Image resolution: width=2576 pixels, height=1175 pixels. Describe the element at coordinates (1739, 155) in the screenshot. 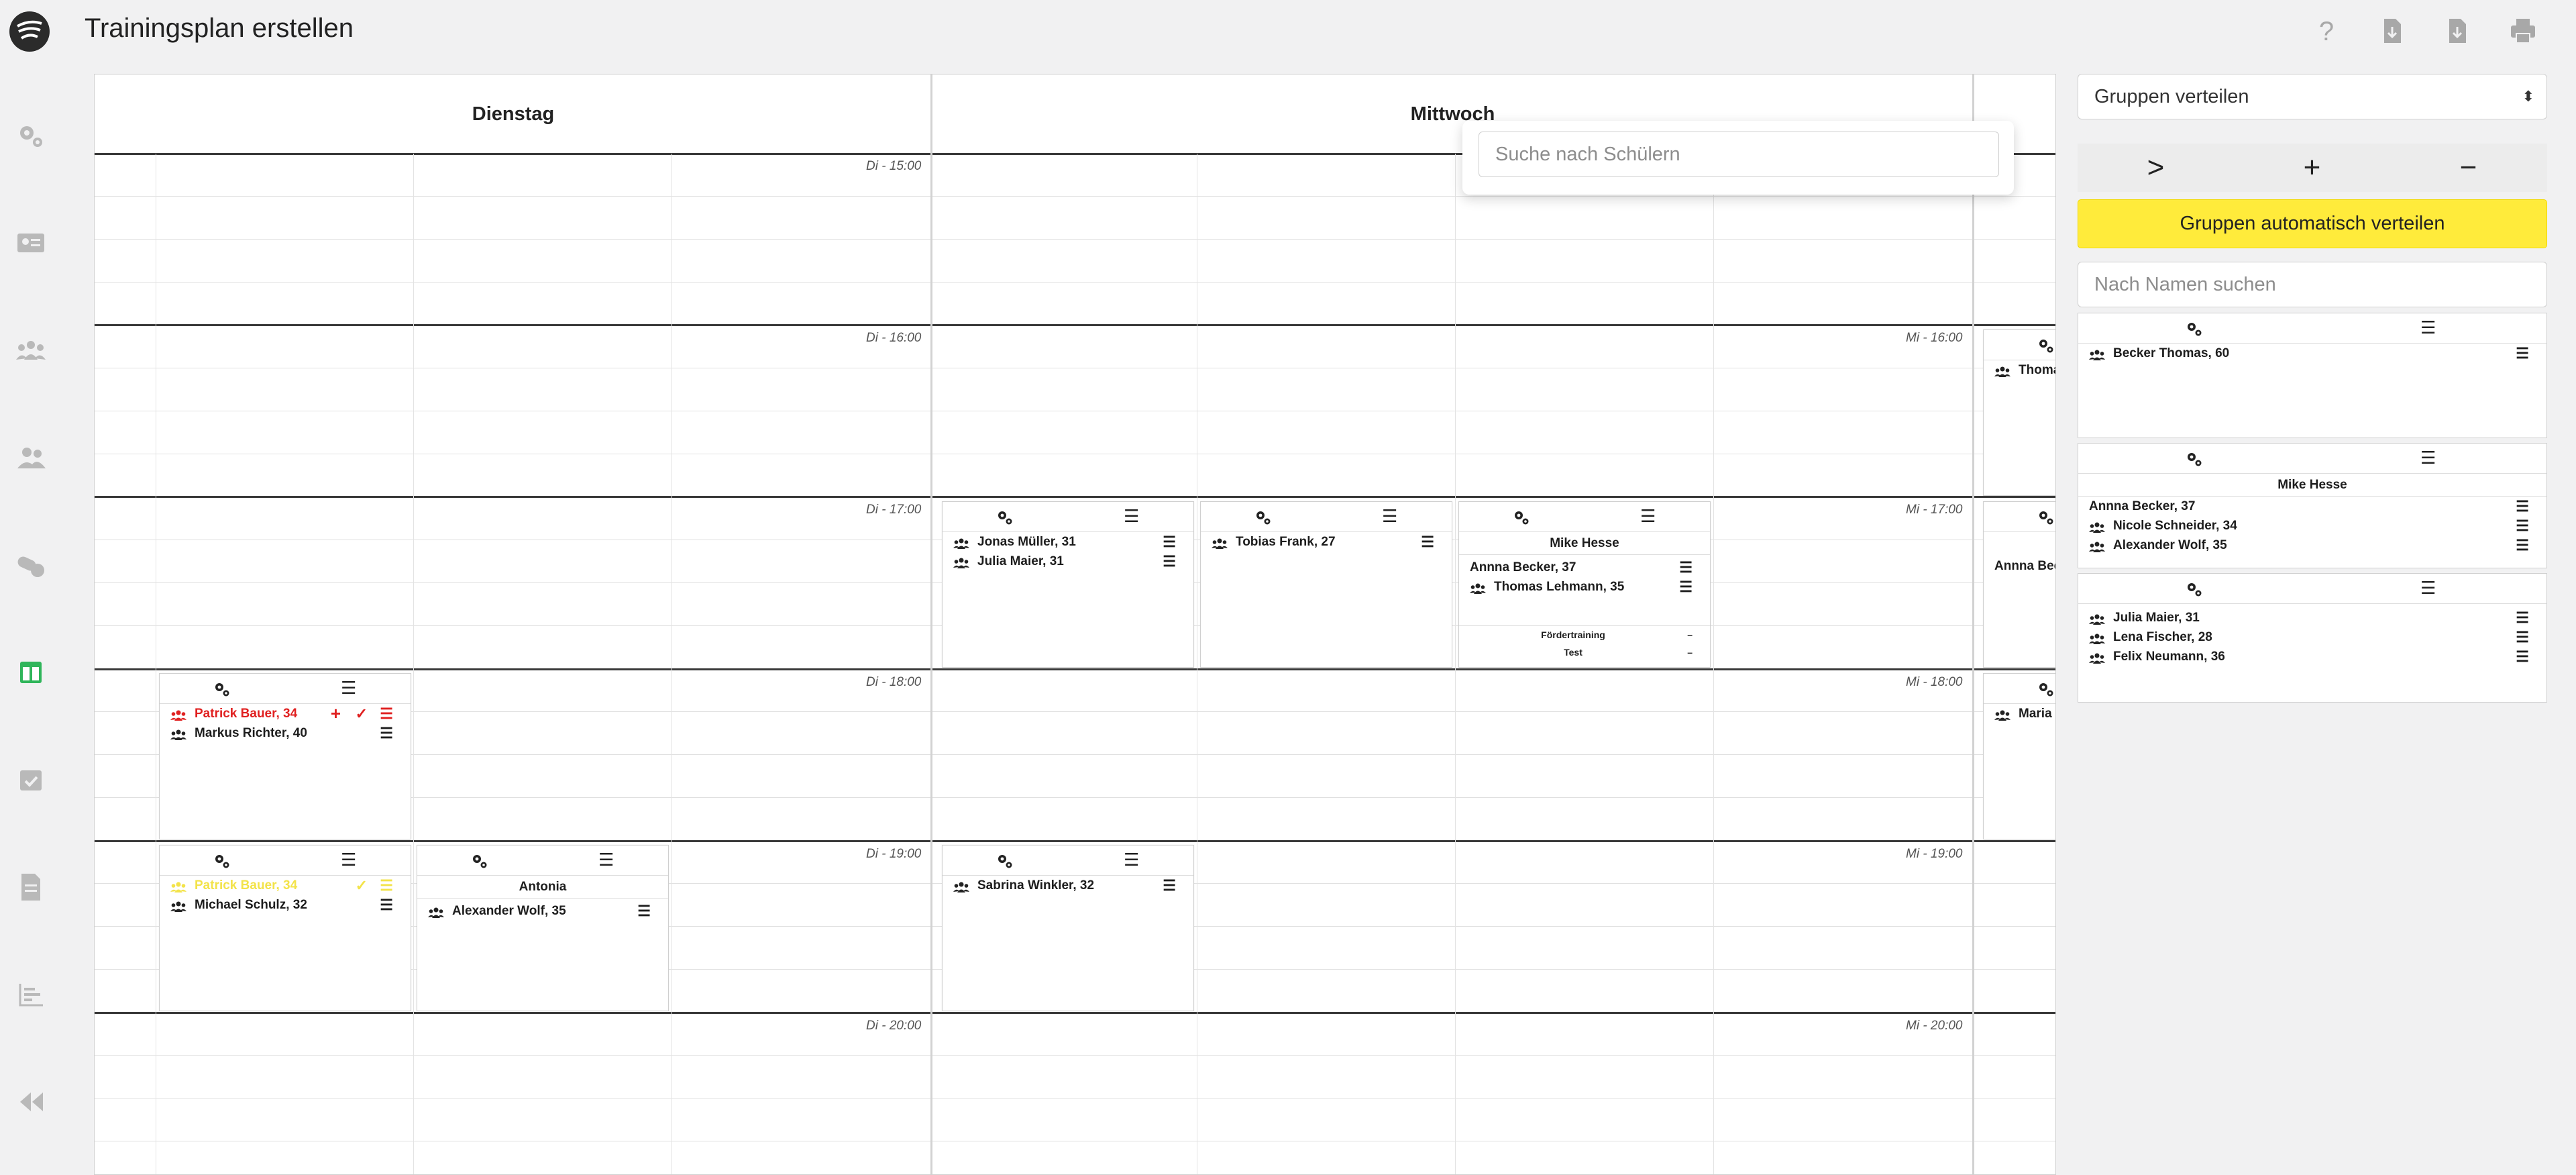

I see `student-search-input` at that location.